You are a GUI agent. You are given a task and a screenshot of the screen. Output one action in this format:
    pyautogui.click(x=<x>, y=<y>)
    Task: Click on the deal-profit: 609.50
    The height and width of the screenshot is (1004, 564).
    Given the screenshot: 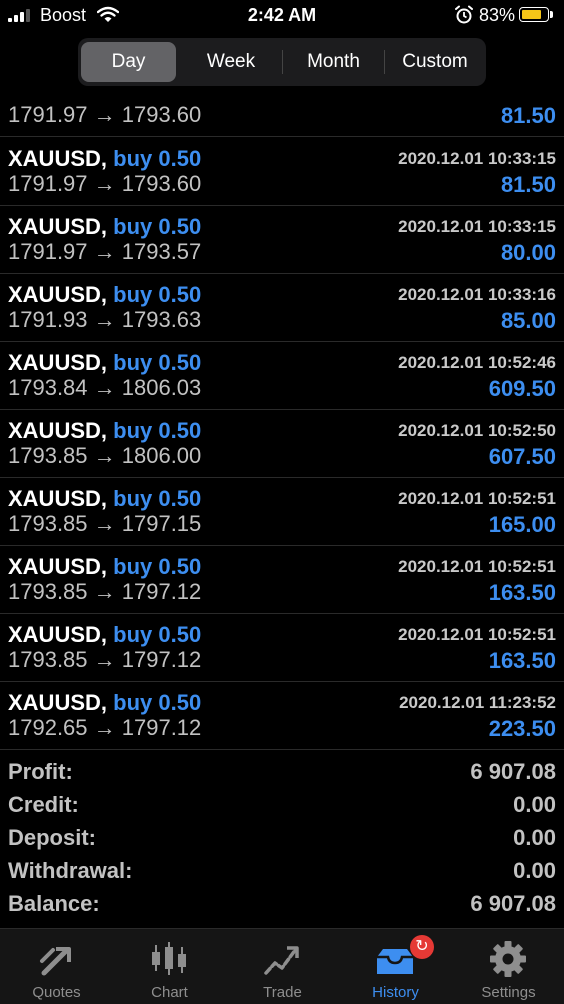 What is the action you would take?
    pyautogui.click(x=522, y=388)
    